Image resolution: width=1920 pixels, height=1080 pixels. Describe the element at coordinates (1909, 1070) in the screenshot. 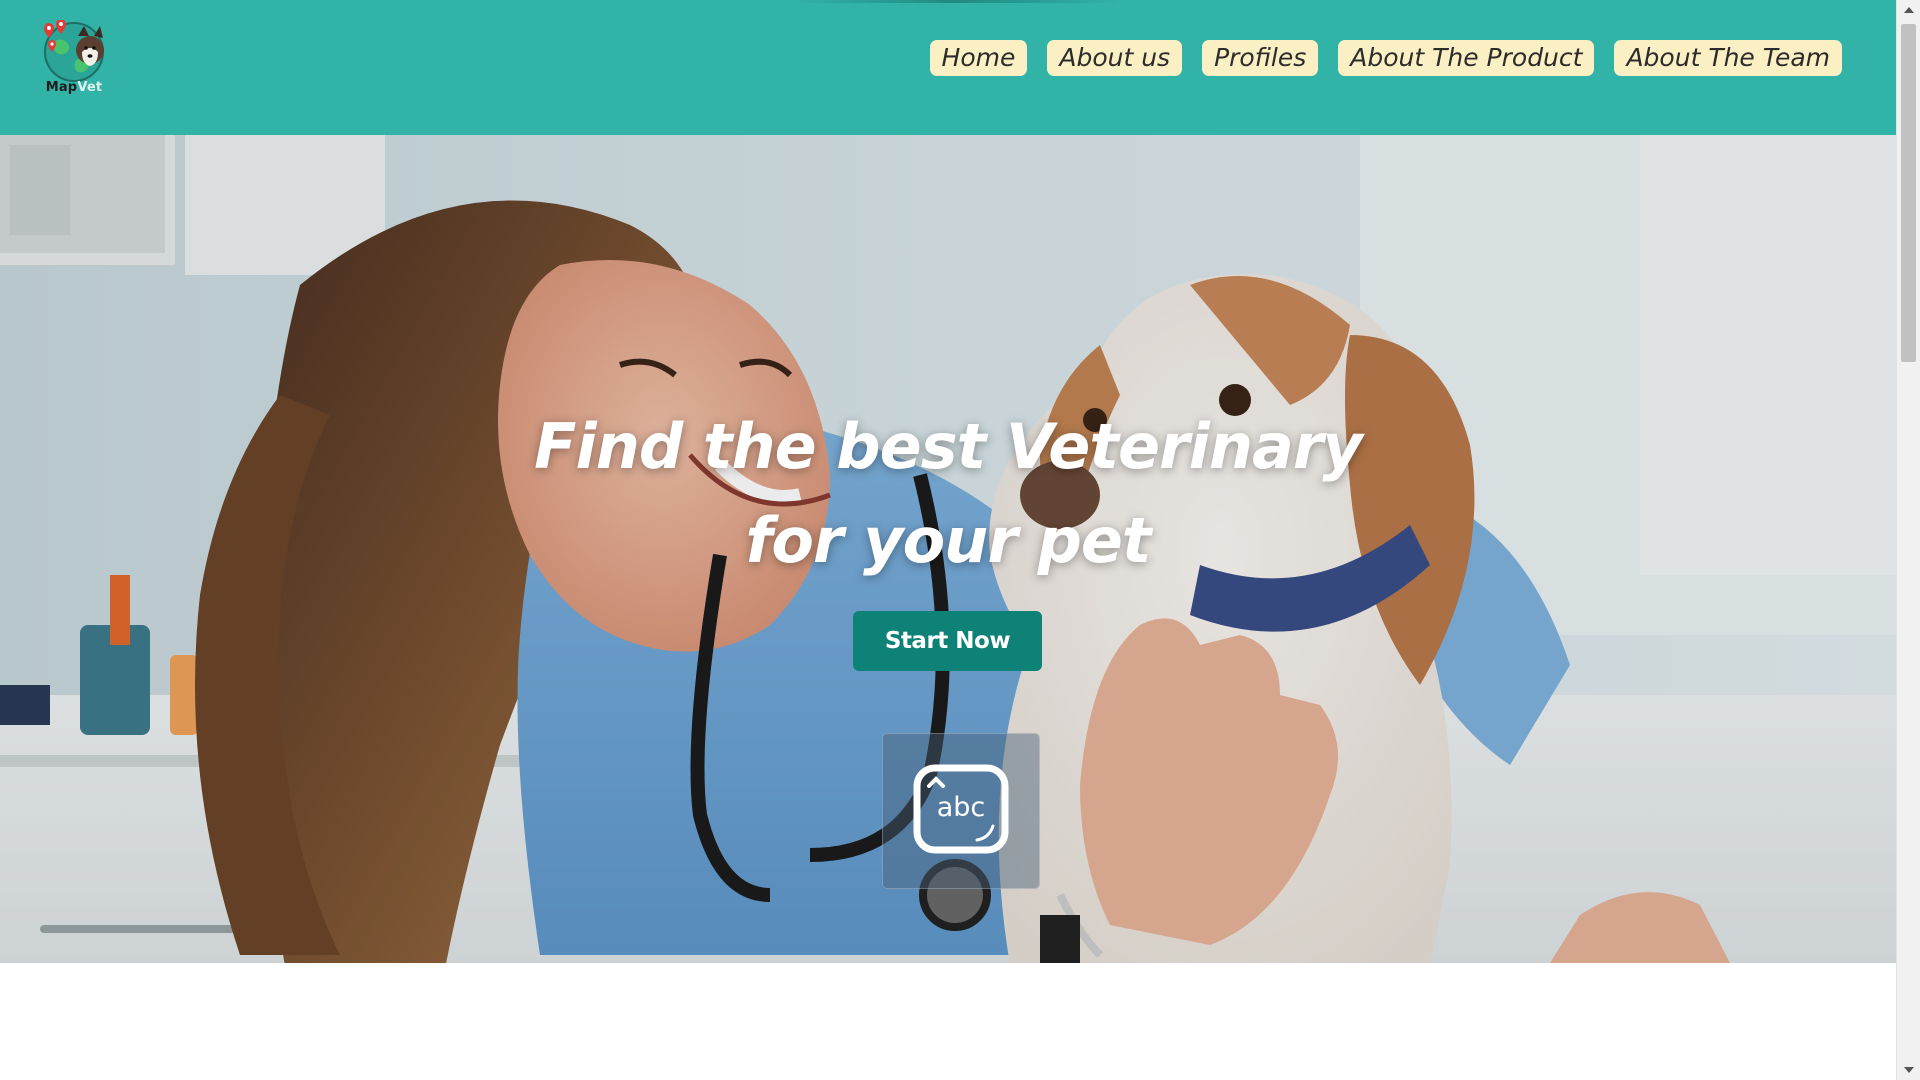

I see `scroll-down-arrow-icon` at that location.